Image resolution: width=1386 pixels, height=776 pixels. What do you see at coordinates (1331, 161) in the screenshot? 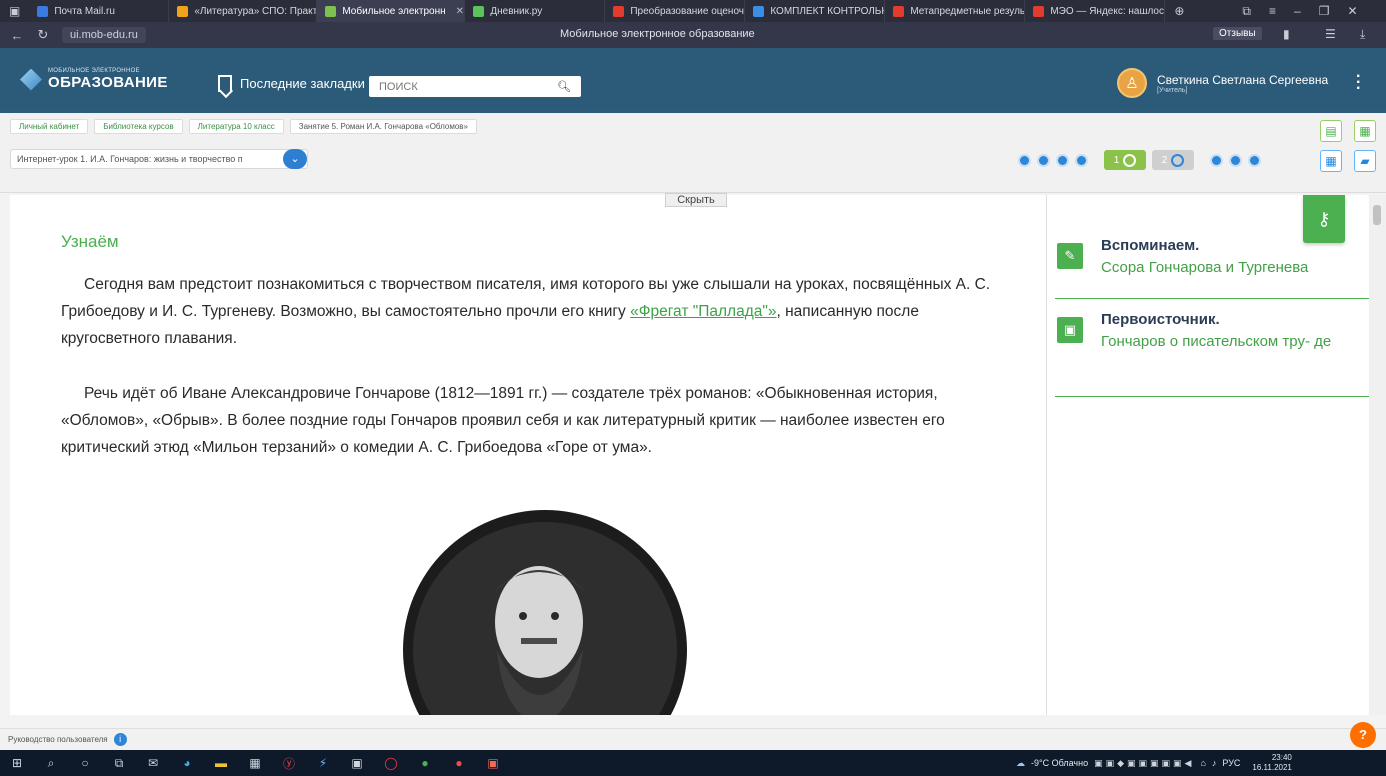
I see `calendar-icon: ▦` at bounding box center [1331, 161].